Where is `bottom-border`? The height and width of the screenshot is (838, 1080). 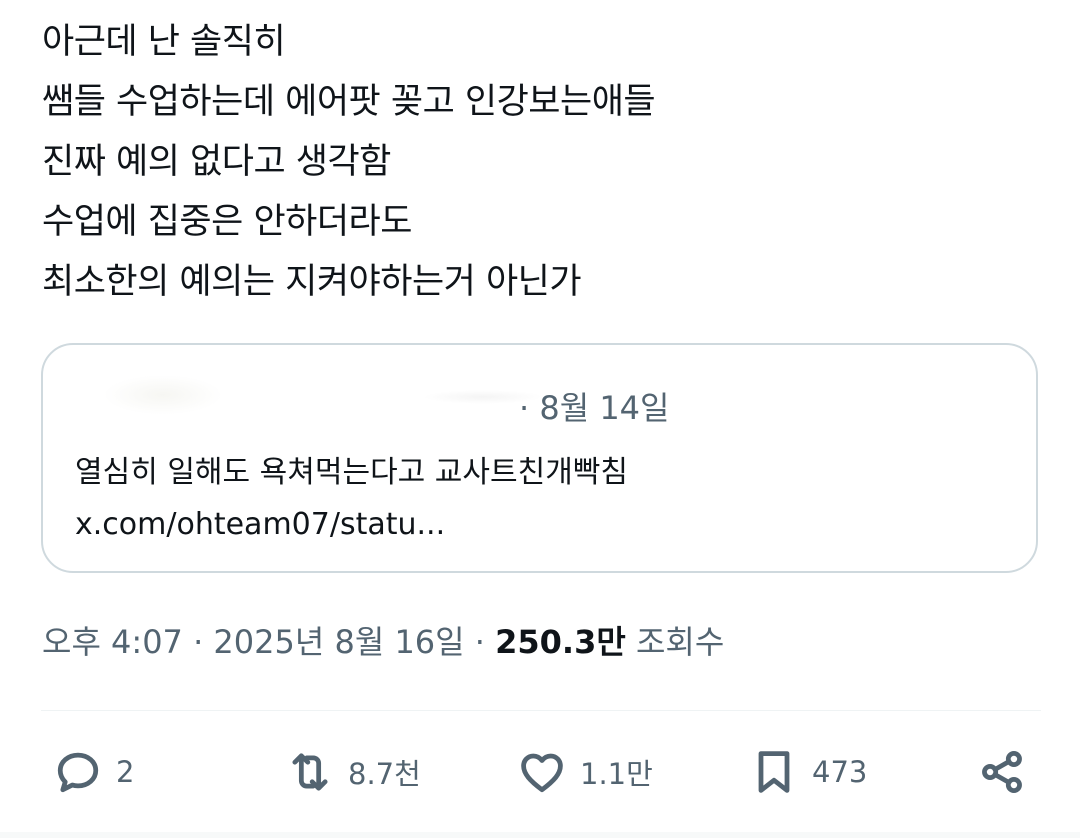 bottom-border is located at coordinates (540, 835).